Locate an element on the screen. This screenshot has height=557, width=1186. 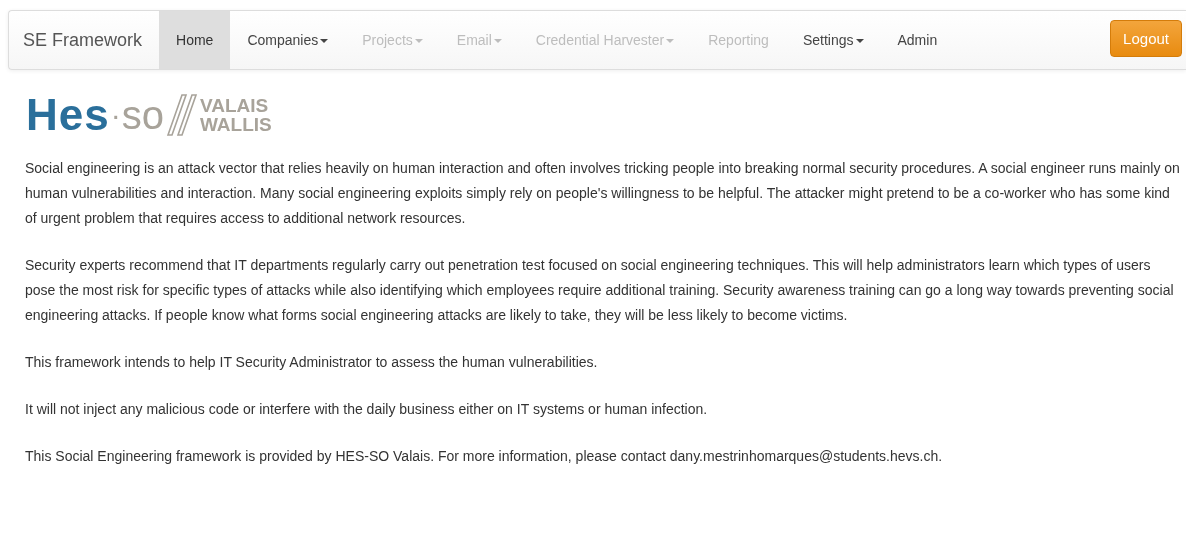
slashes-icon is located at coordinates (181, 115).